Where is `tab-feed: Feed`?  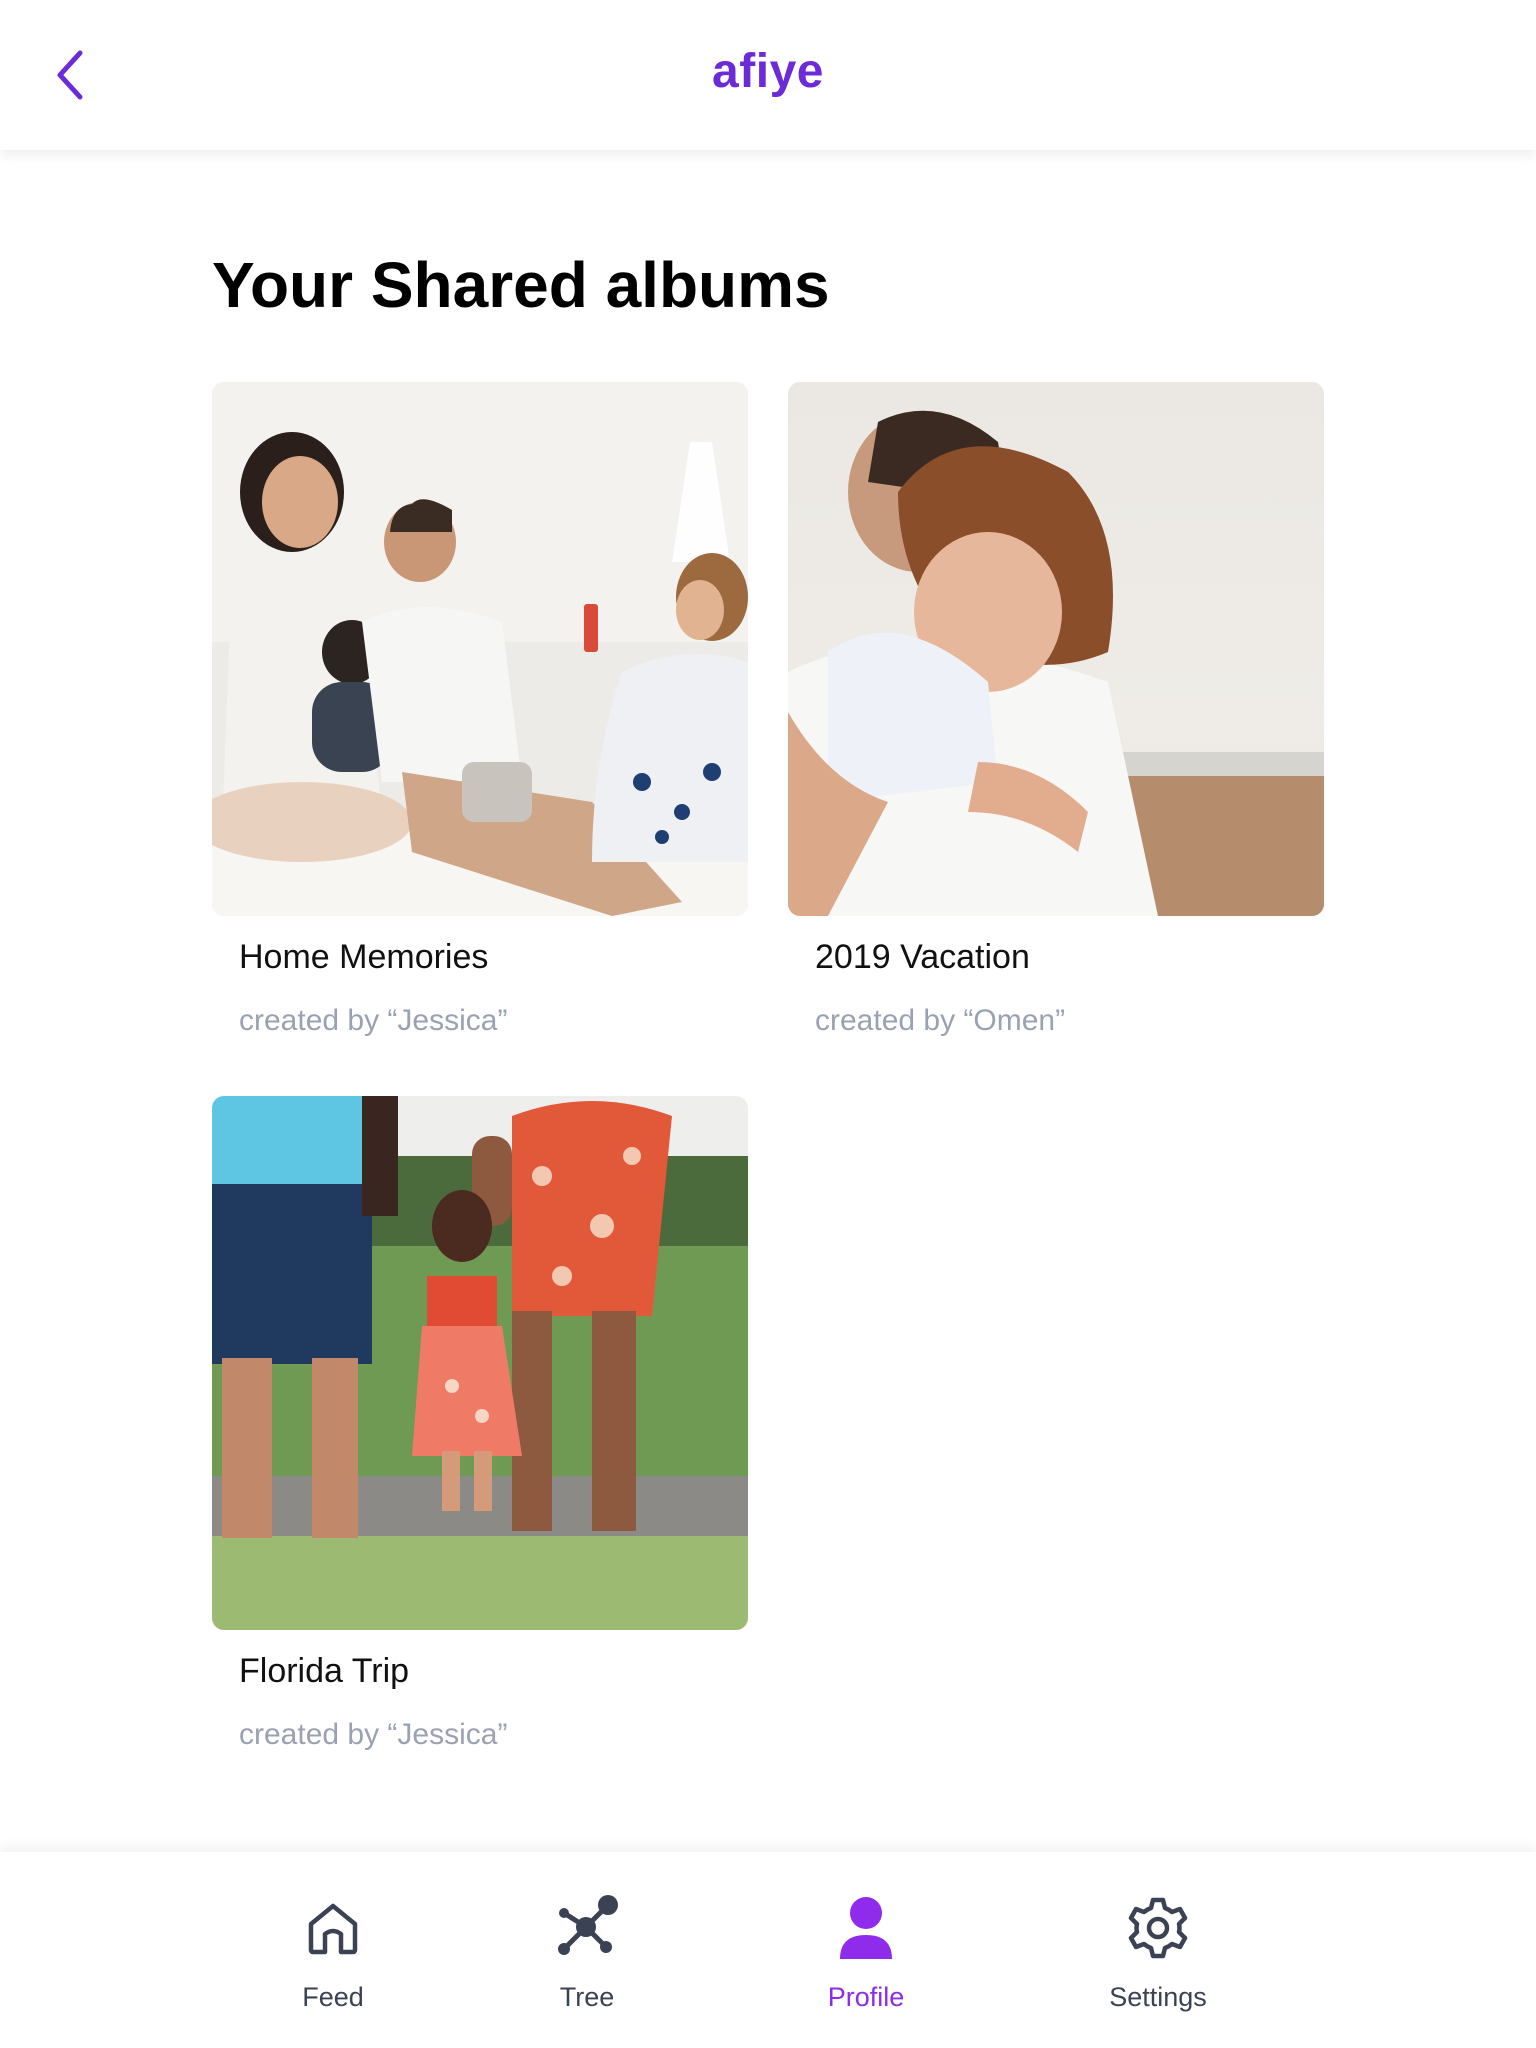 tab-feed: Feed is located at coordinates (333, 1950).